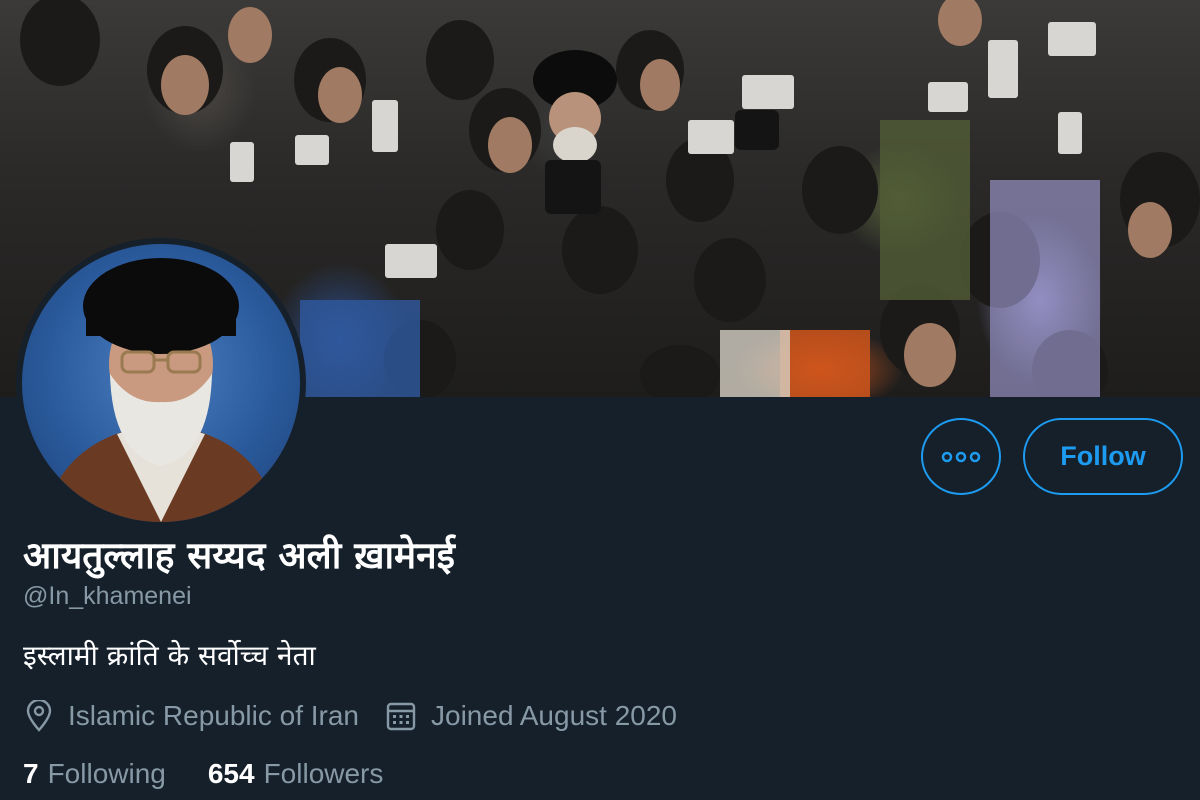 Image resolution: width=1200 pixels, height=800 pixels. I want to click on profile-avatar, so click(161, 383).